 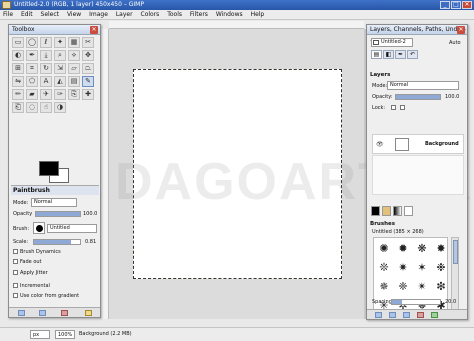 I want to click on flip-icon: ⇋, so click(x=18, y=81).